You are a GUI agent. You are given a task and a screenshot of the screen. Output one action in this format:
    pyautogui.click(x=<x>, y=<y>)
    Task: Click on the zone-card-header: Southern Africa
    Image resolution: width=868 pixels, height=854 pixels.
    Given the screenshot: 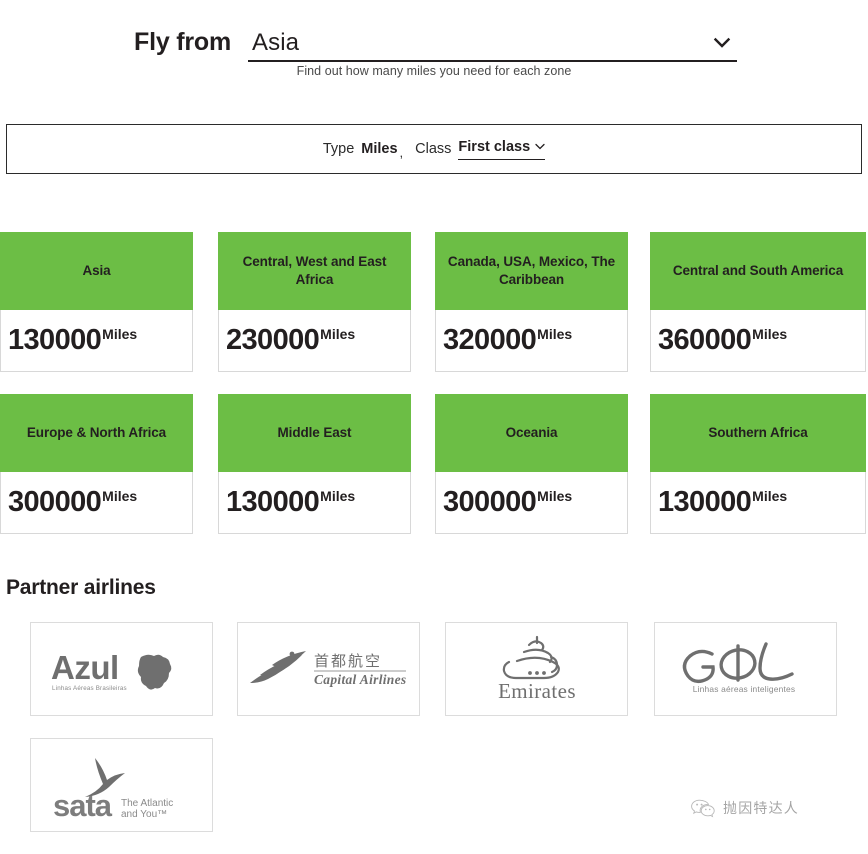 What is the action you would take?
    pyautogui.click(x=758, y=433)
    